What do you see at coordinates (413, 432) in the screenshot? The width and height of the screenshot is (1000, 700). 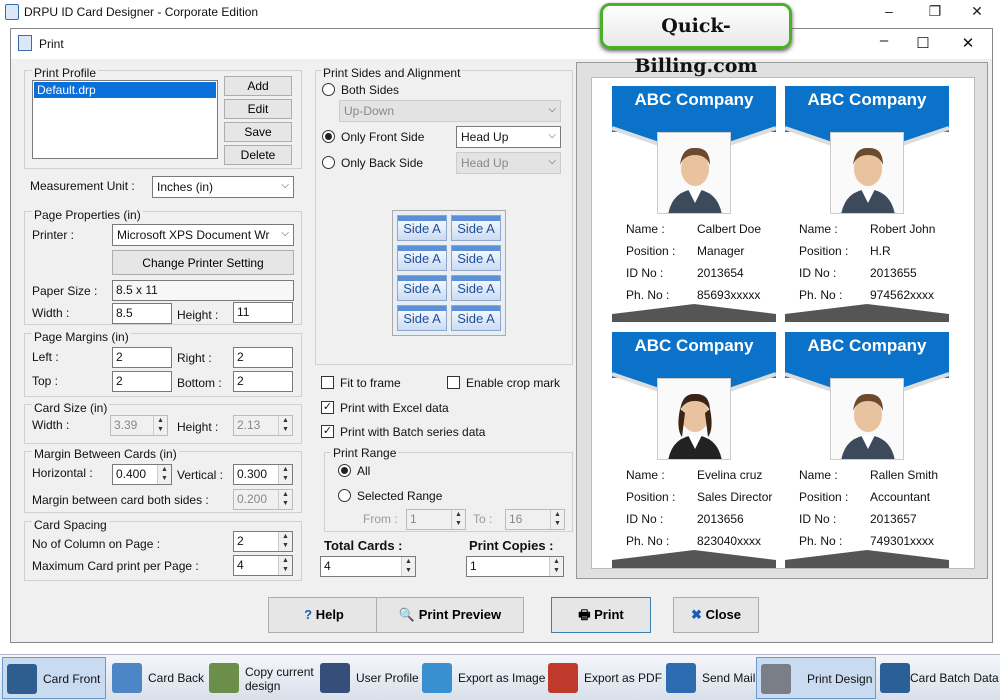 I see `batch-data-label: Print with Batch series data` at bounding box center [413, 432].